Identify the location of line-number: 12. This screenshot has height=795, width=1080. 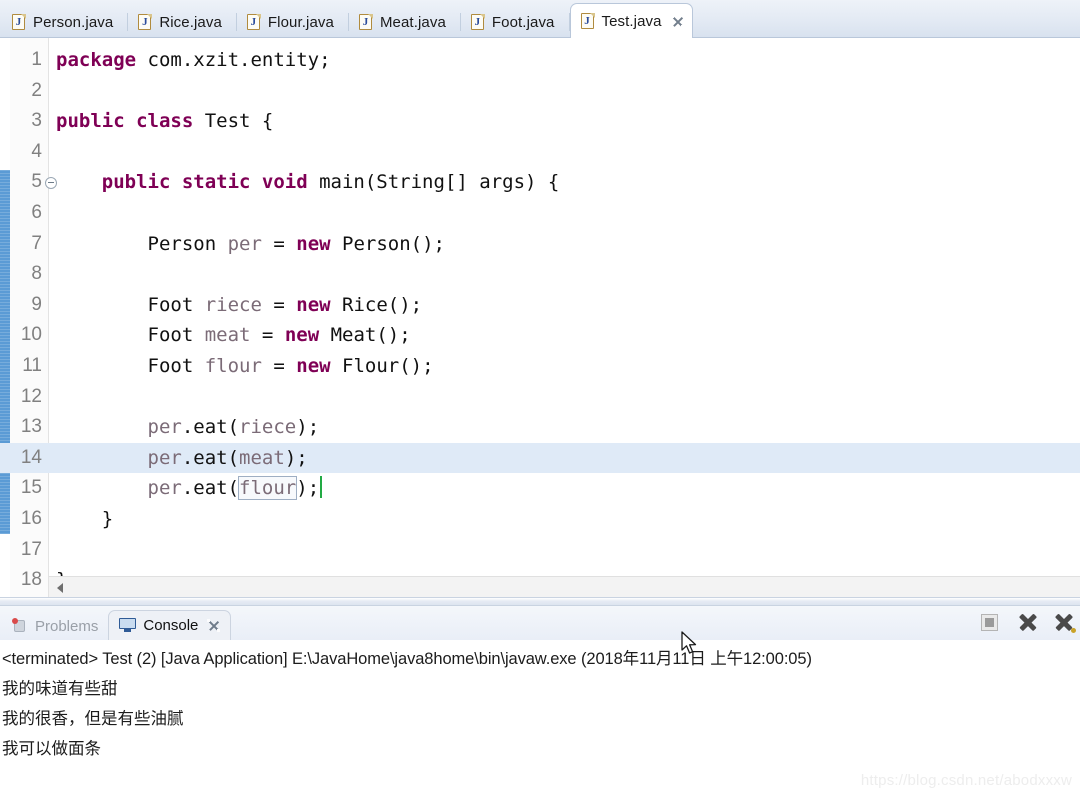
(31, 396).